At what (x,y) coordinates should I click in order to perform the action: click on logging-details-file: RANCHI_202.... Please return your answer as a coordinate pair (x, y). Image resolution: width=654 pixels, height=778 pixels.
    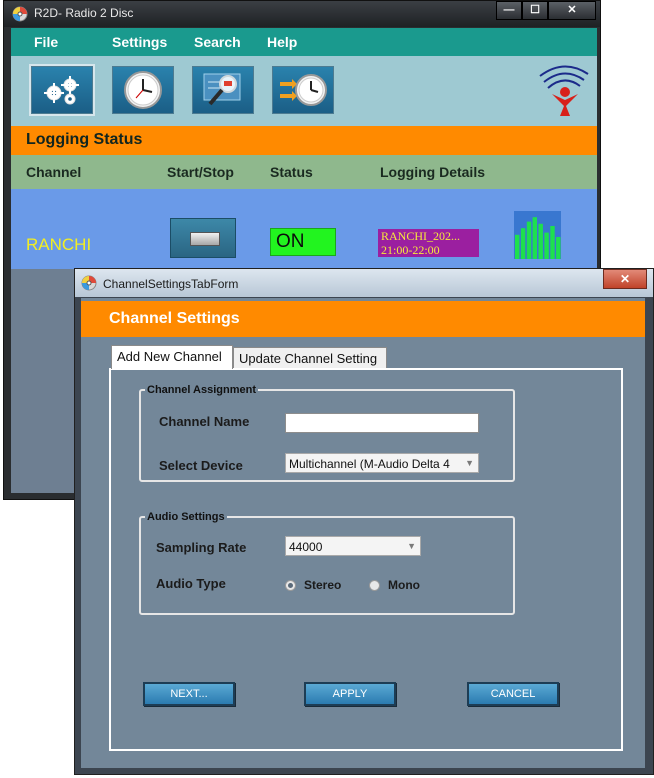
    Looking at the image, I should click on (421, 236).